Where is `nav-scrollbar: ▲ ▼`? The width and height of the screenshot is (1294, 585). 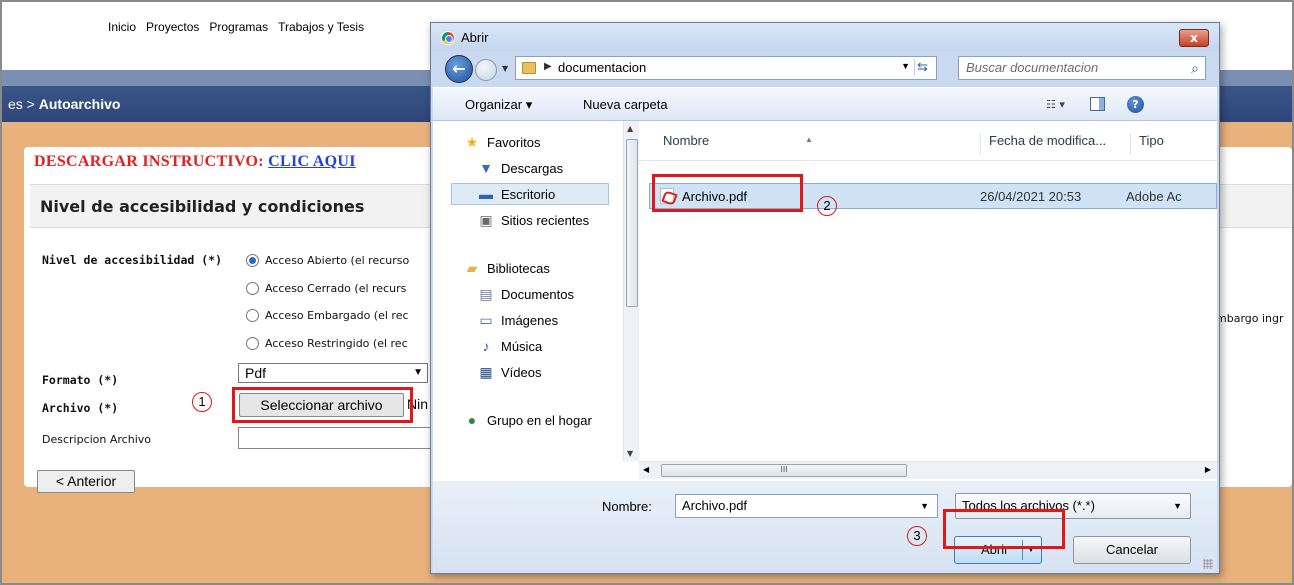 nav-scrollbar: ▲ ▼ is located at coordinates (631, 291).